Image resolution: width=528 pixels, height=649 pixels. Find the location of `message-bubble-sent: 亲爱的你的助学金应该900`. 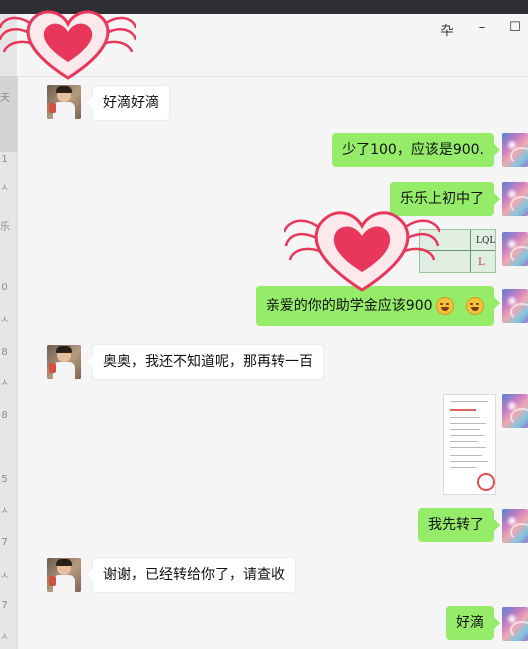

message-bubble-sent: 亲爱的你的助学金应该900 is located at coordinates (378, 306).